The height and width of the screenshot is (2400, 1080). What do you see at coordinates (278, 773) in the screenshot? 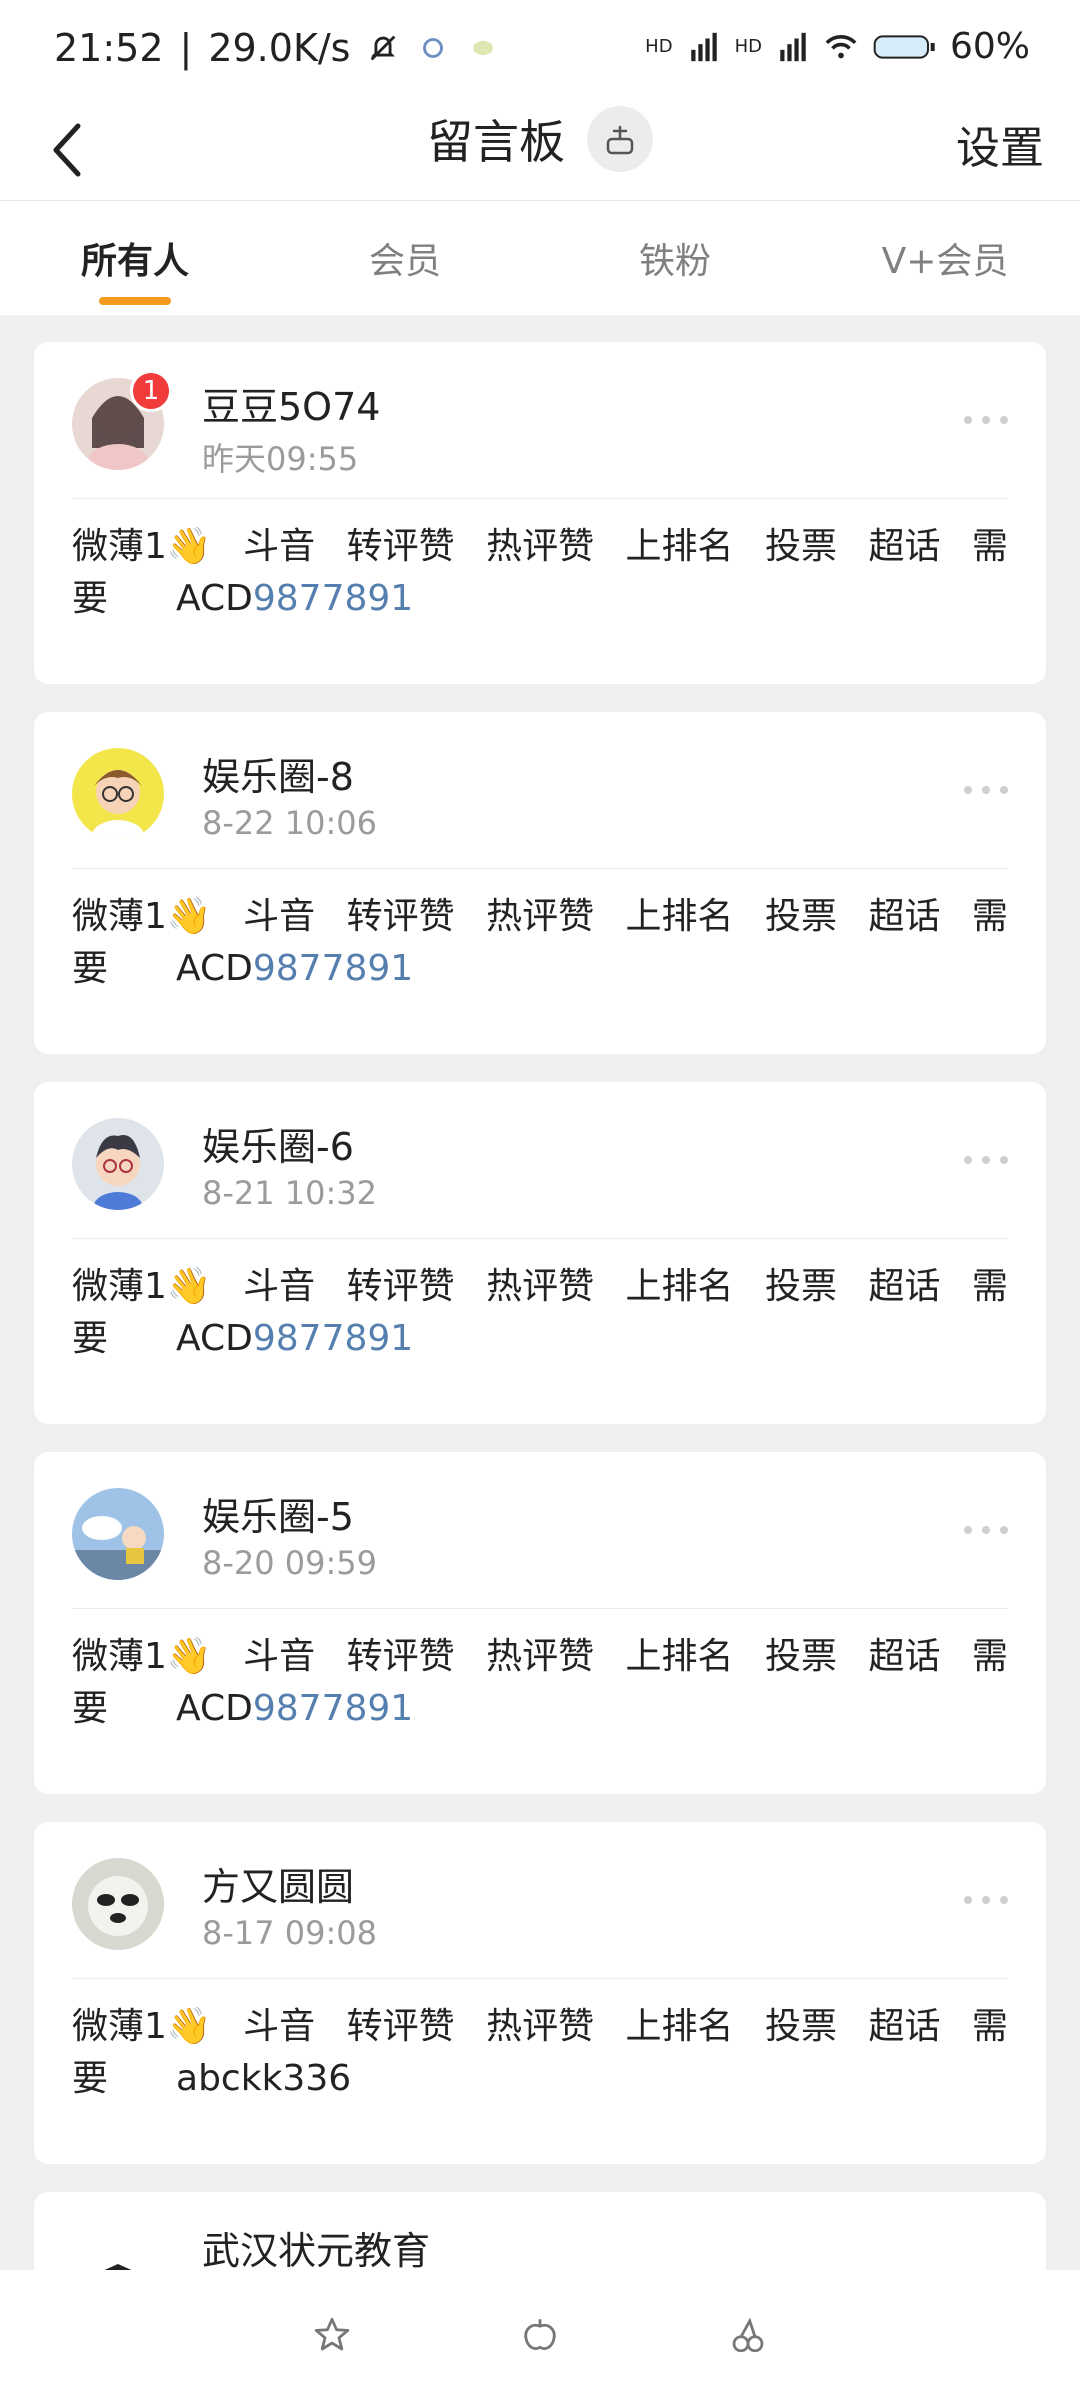
I see `user-name: 娱乐圈-8` at bounding box center [278, 773].